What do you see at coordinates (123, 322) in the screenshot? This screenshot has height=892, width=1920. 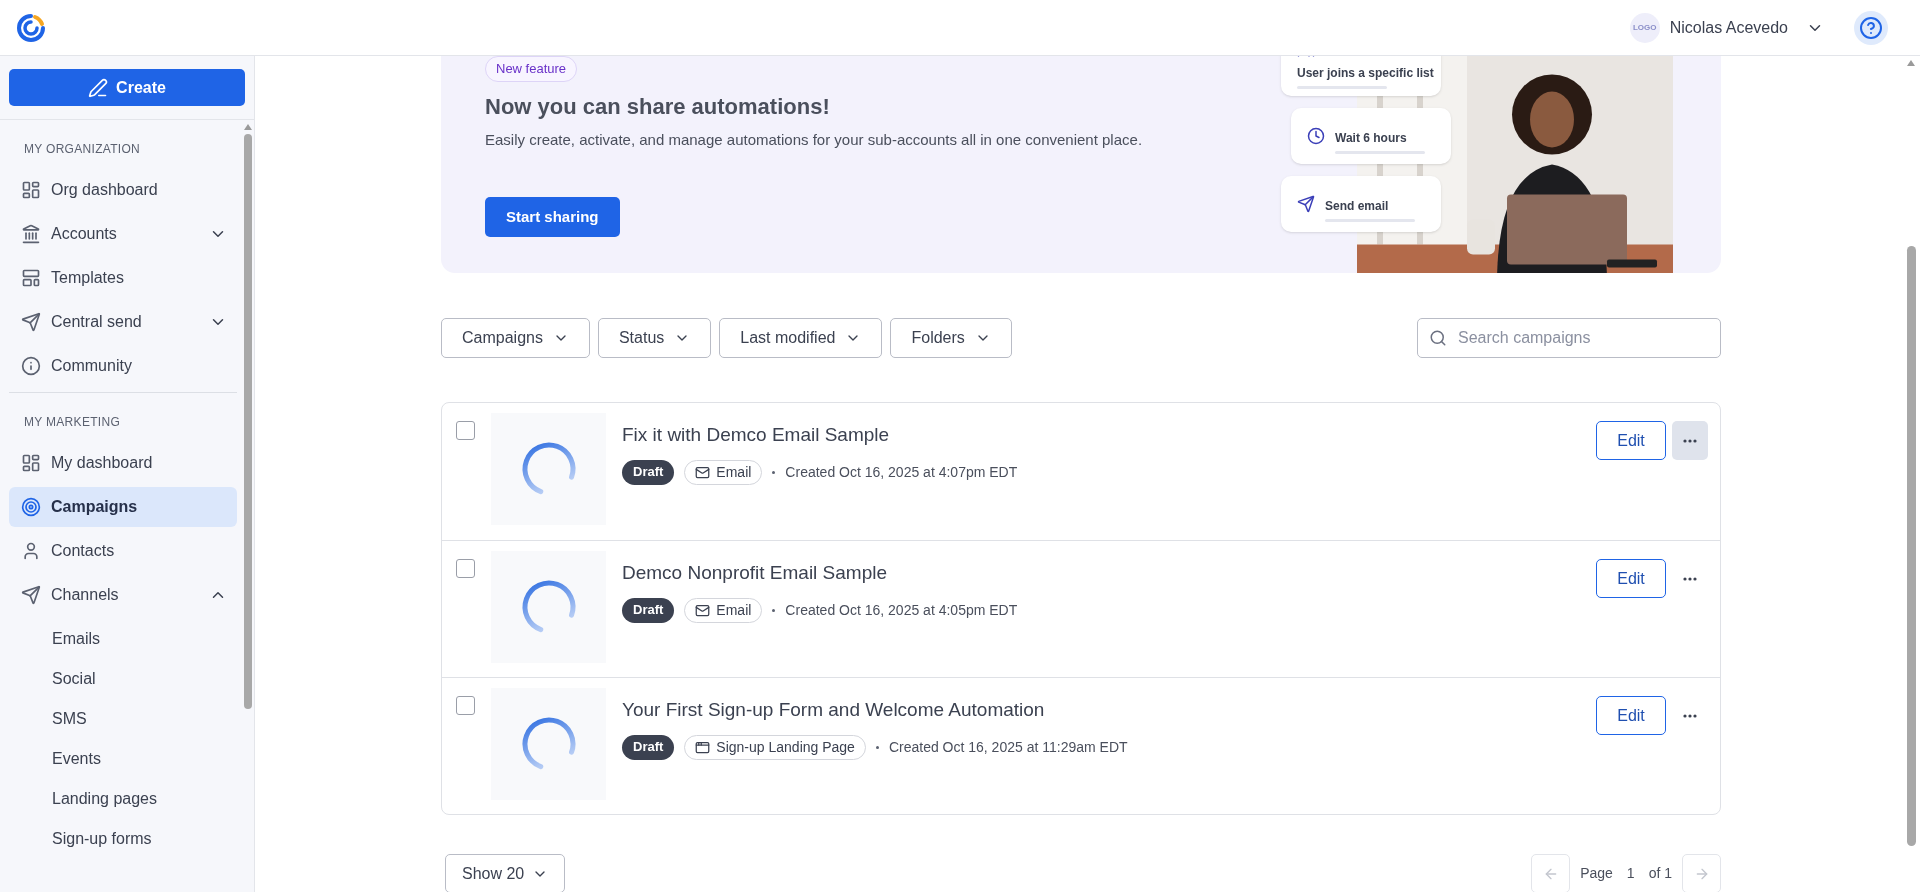 I see `sidebar-item: Central send` at bounding box center [123, 322].